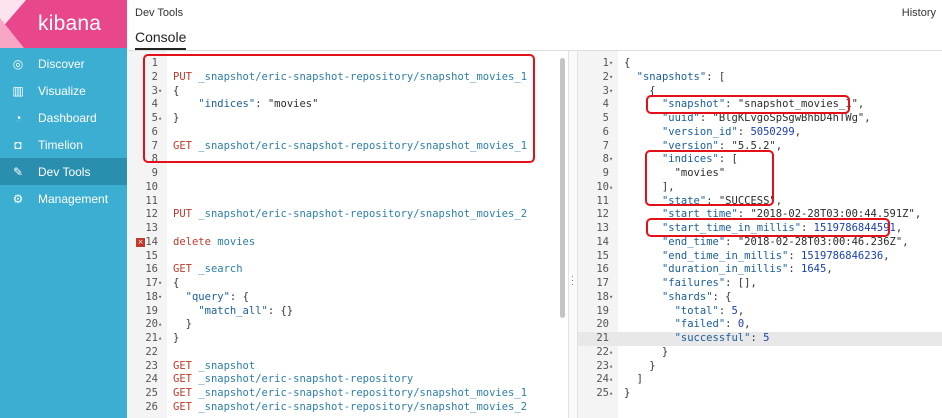 This screenshot has width=942, height=418. What do you see at coordinates (67, 117) in the screenshot?
I see `sidebar-item-label: Dashboard` at bounding box center [67, 117].